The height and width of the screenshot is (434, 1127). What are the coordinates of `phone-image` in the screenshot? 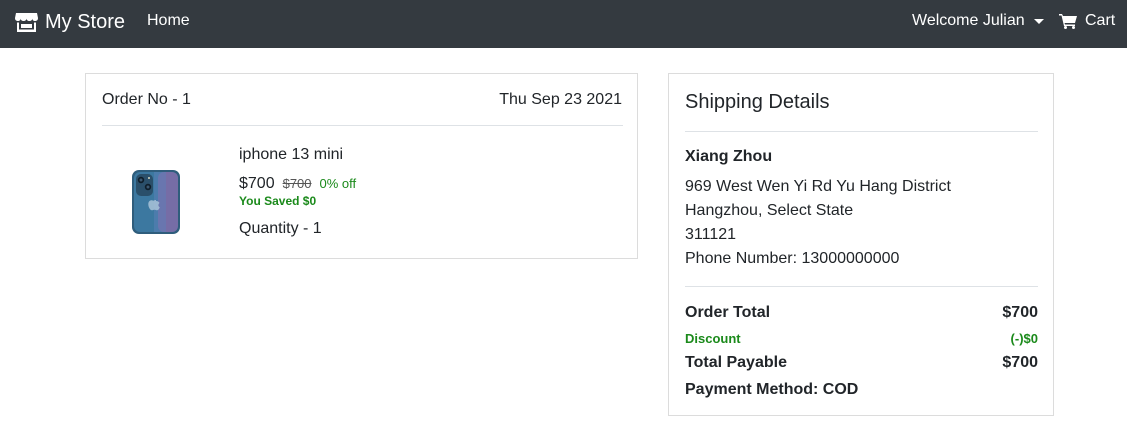 It's located at (156, 202).